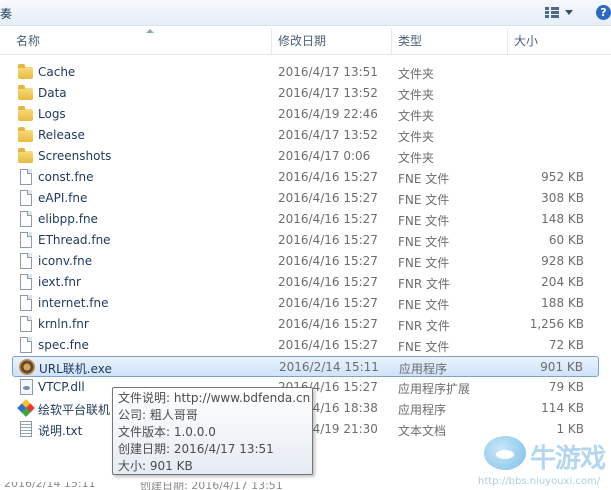  I want to click on file-size: 72 KB, so click(566, 345).